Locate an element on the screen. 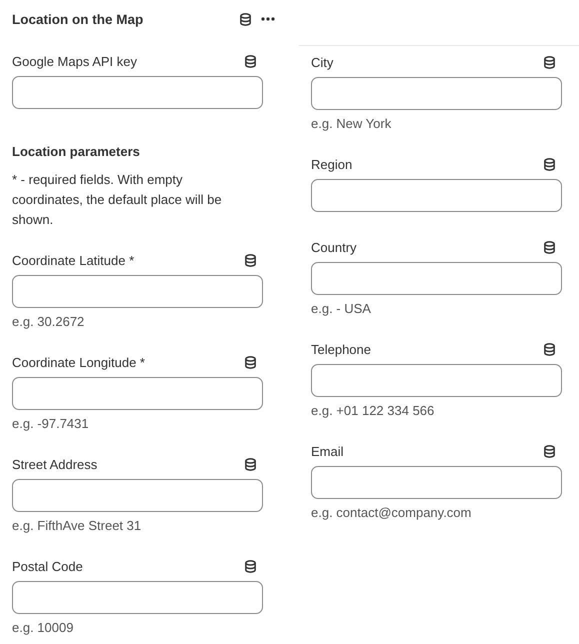  field-label: Google Maps API key is located at coordinates (75, 61).